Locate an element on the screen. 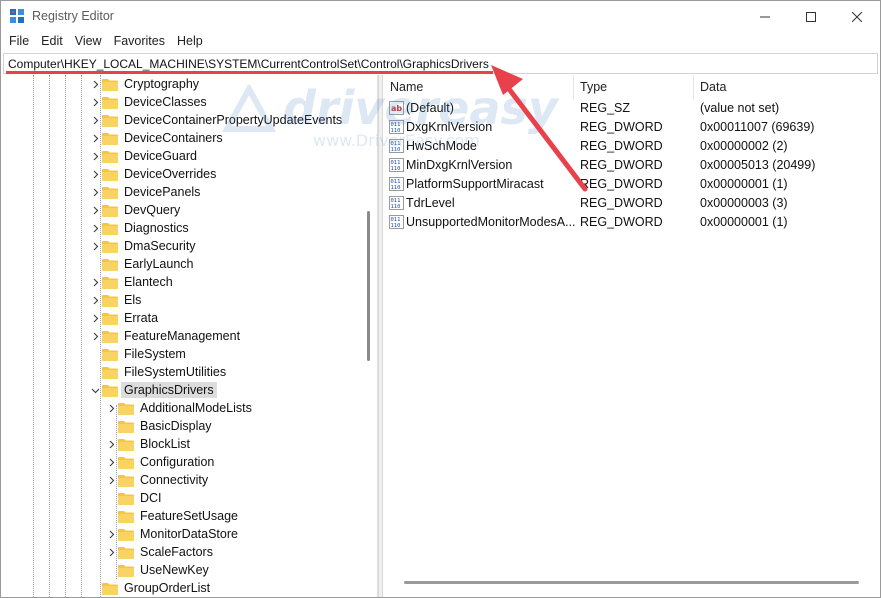 The width and height of the screenshot is (881, 598). menu-favorites: Favorites is located at coordinates (139, 42).